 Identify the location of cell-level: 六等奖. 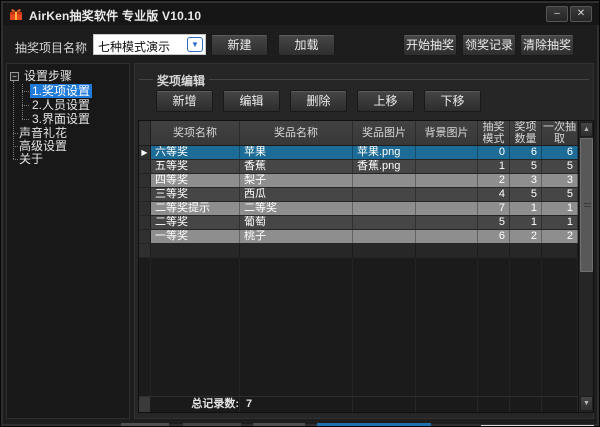
(195, 152).